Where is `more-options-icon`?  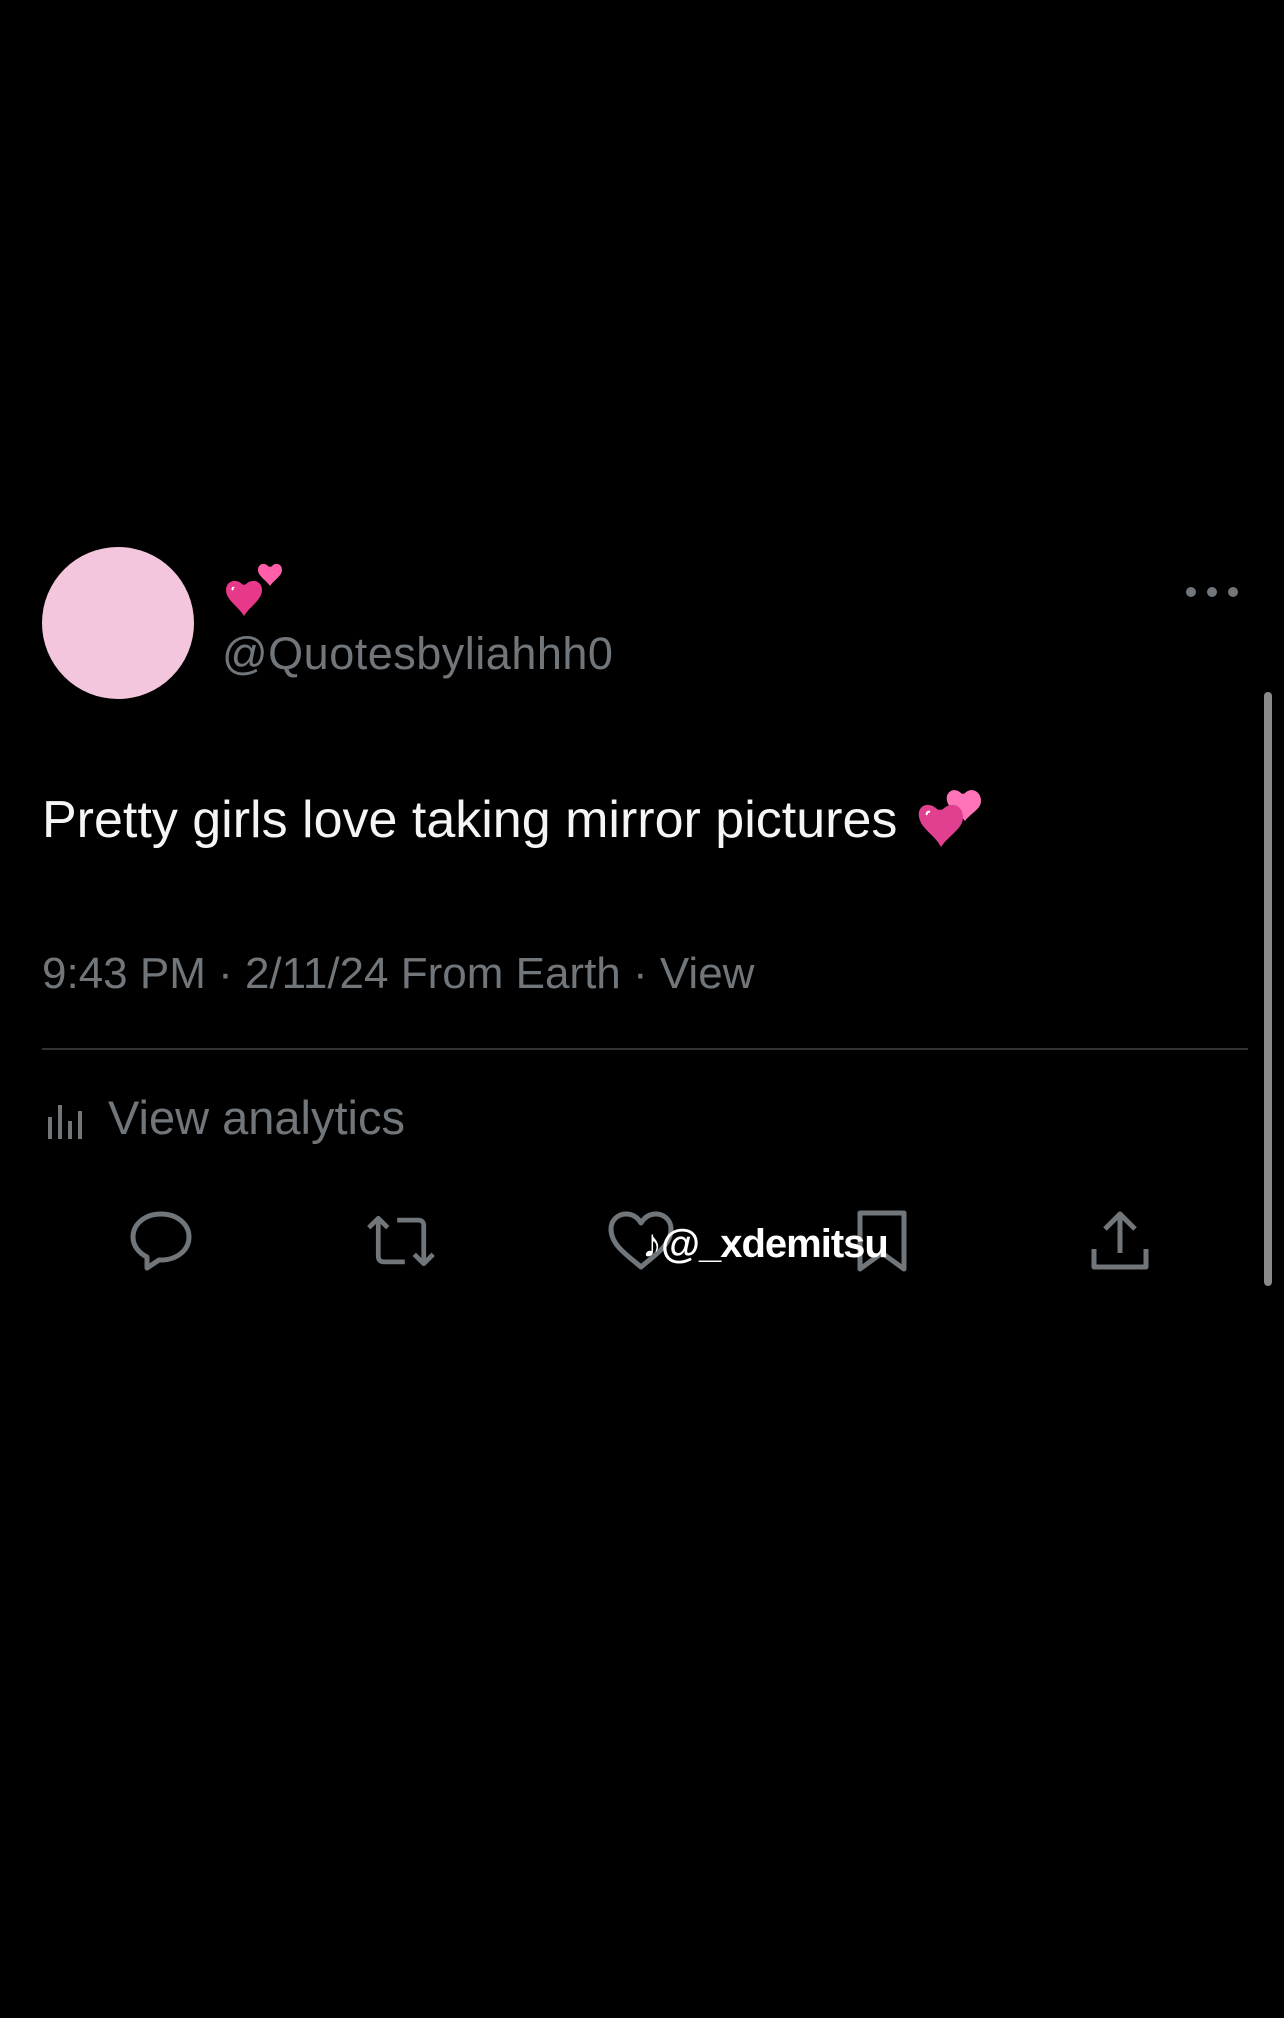
more-options-icon is located at coordinates (1212, 592).